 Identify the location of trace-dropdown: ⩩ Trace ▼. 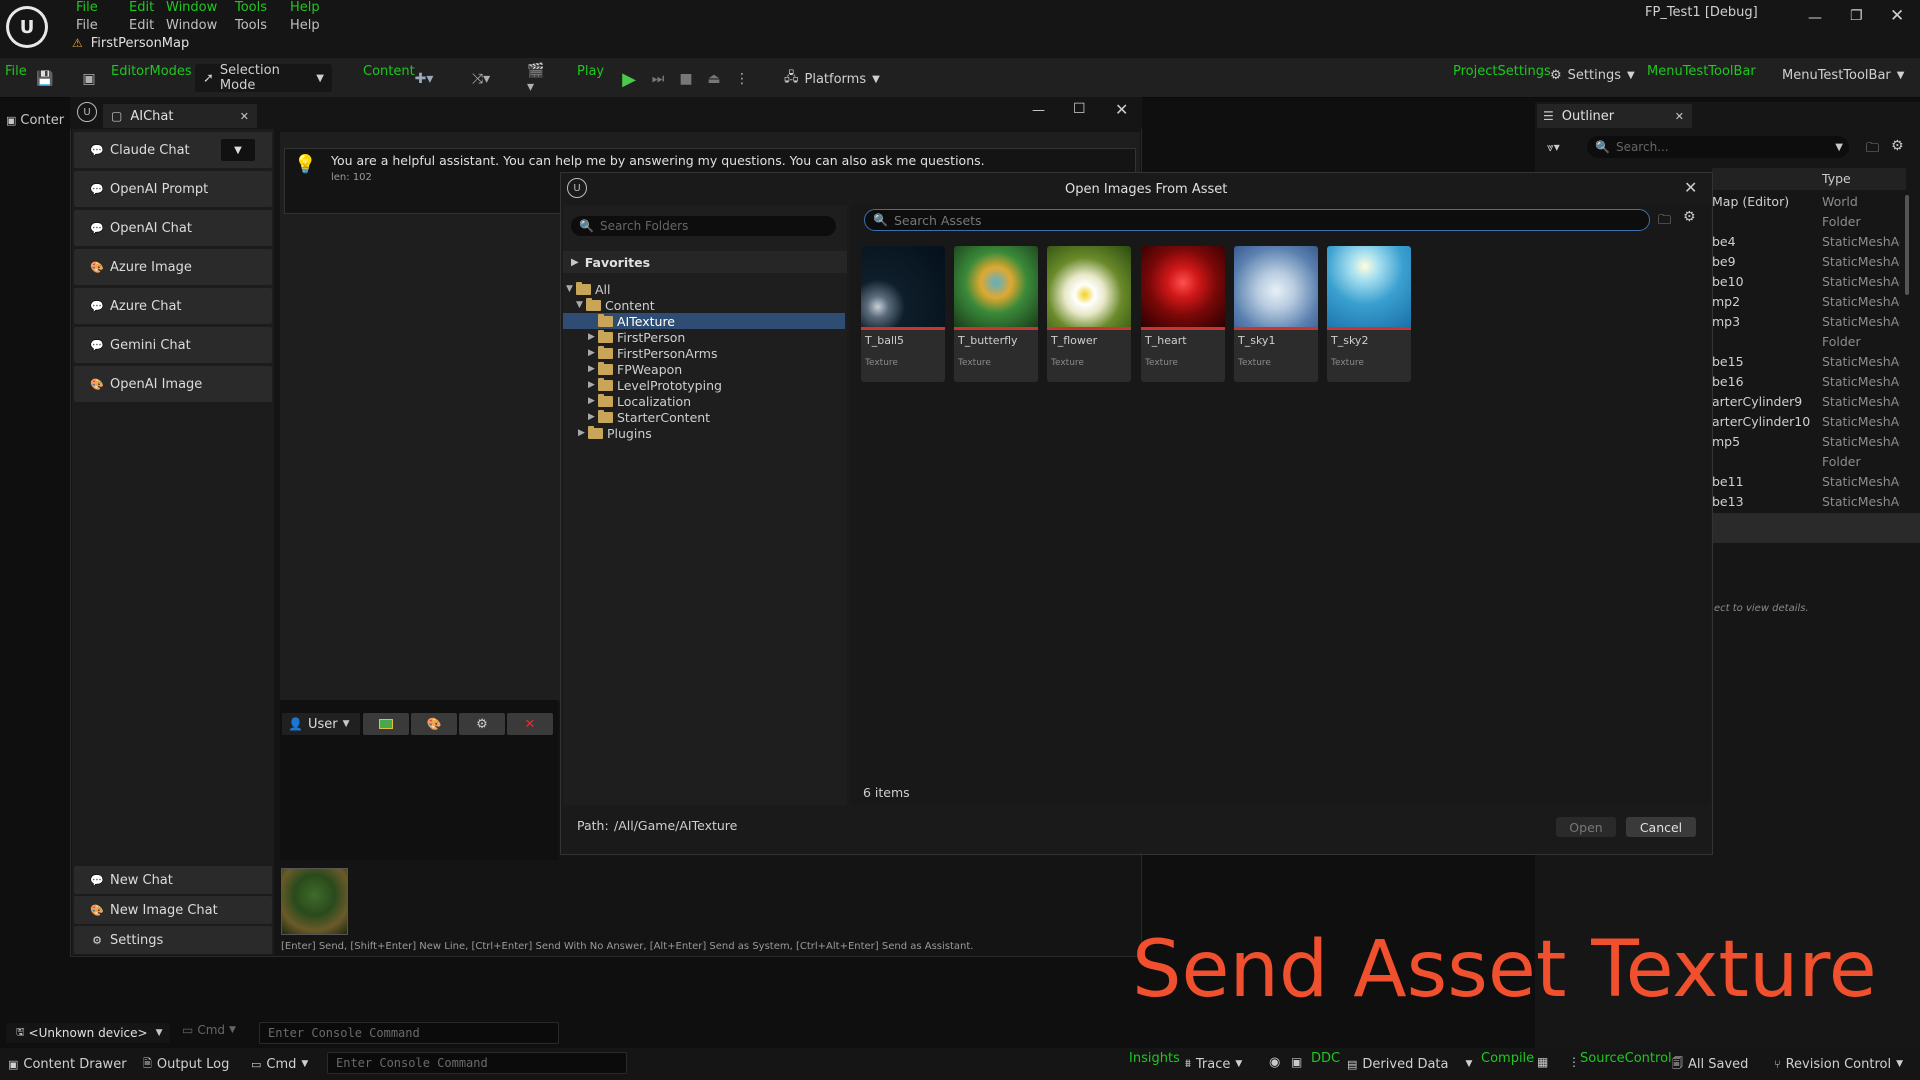
(1213, 1064).